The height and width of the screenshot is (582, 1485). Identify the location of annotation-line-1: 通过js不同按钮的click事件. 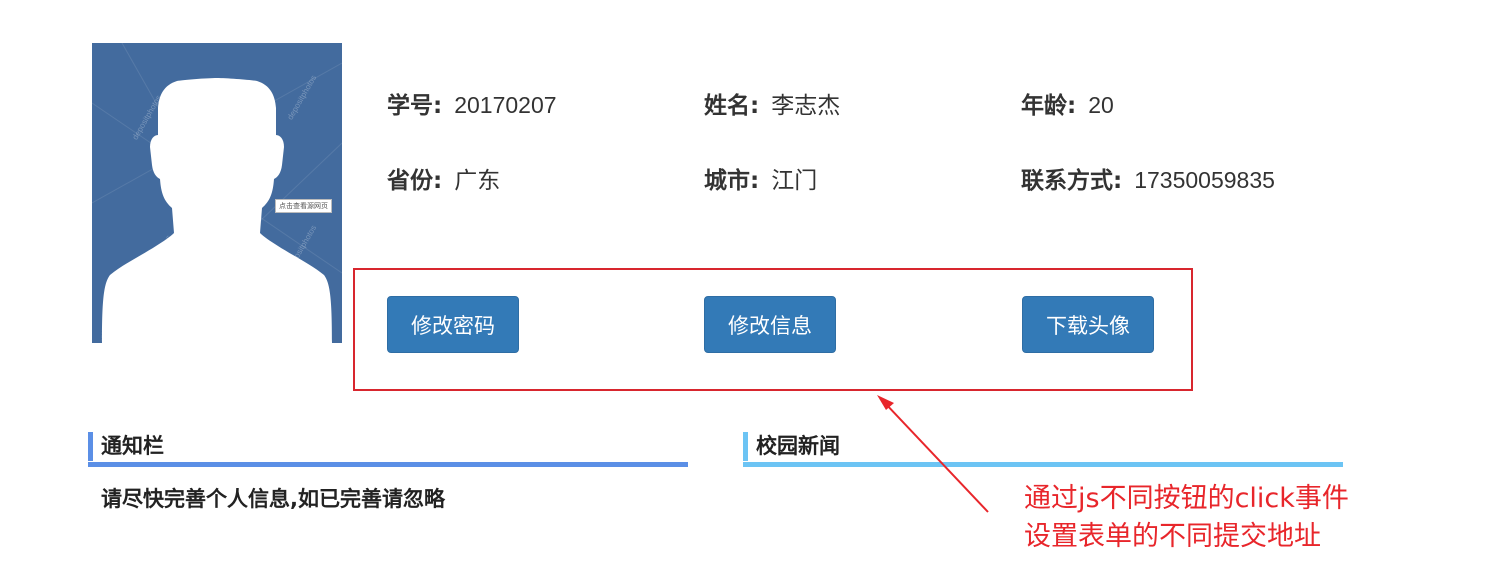
(1186, 498).